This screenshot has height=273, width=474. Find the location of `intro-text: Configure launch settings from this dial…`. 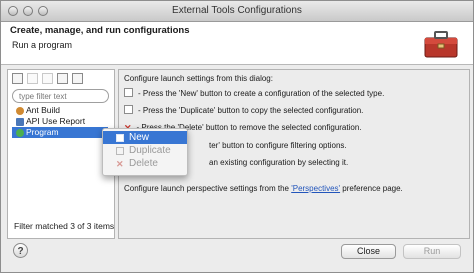

intro-text: Configure launch settings from this dial… is located at coordinates (198, 78).